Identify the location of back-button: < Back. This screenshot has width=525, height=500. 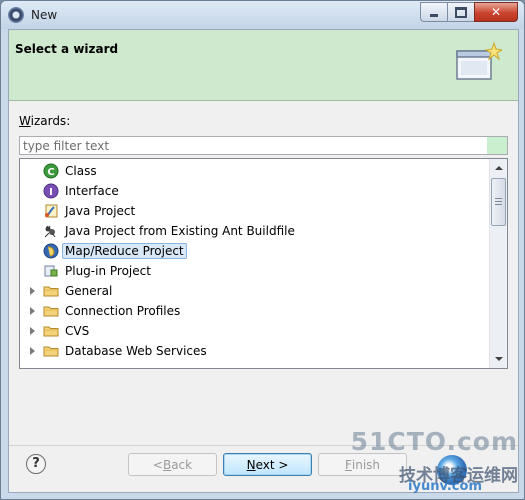
(172, 464).